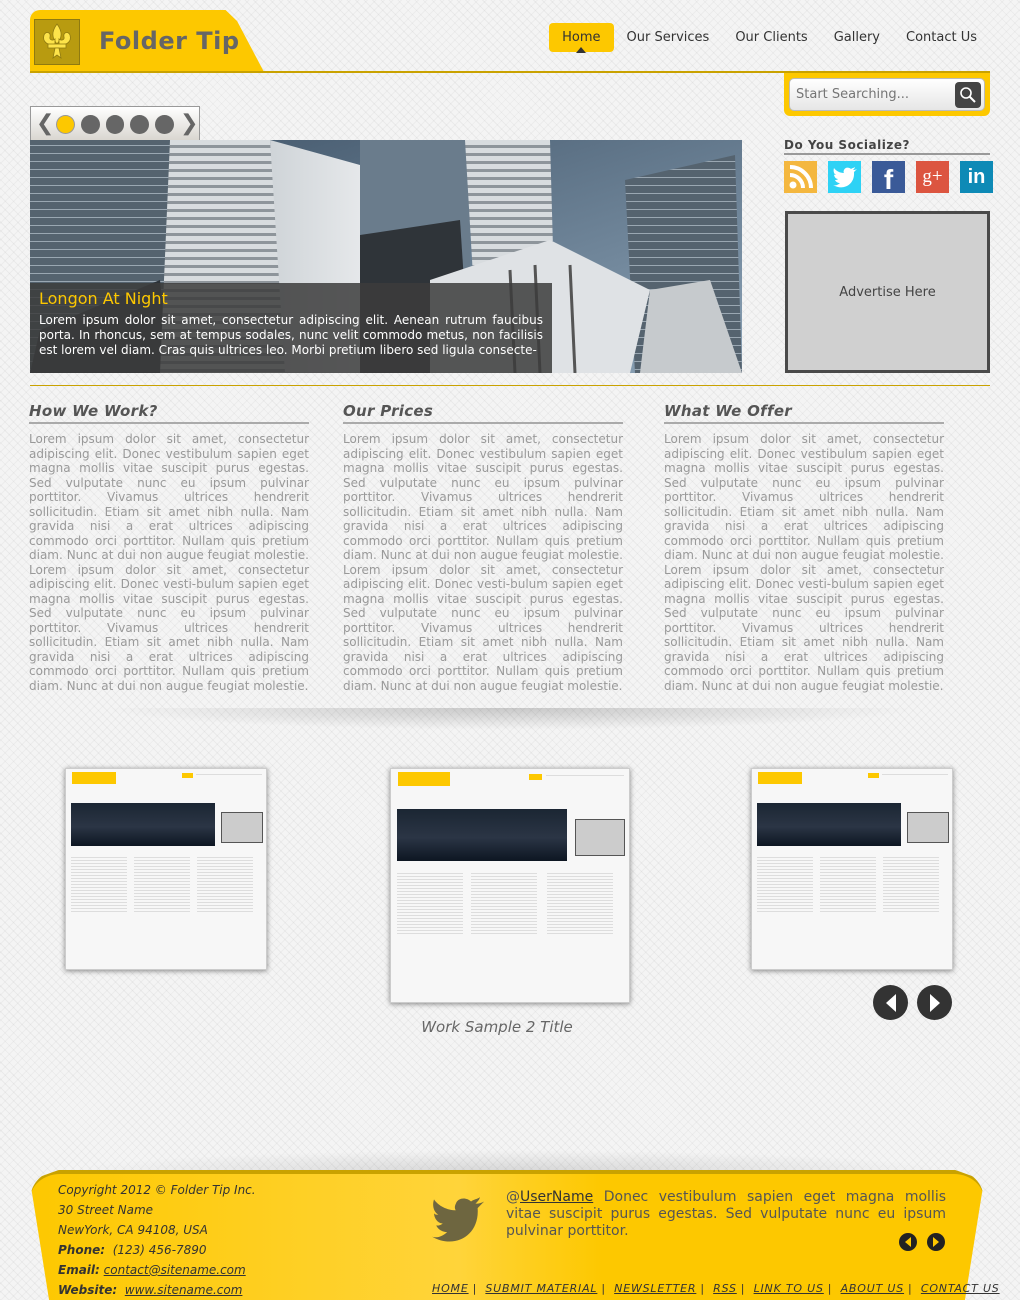  What do you see at coordinates (450, 1288) in the screenshot?
I see `footer-link-home: HOME` at bounding box center [450, 1288].